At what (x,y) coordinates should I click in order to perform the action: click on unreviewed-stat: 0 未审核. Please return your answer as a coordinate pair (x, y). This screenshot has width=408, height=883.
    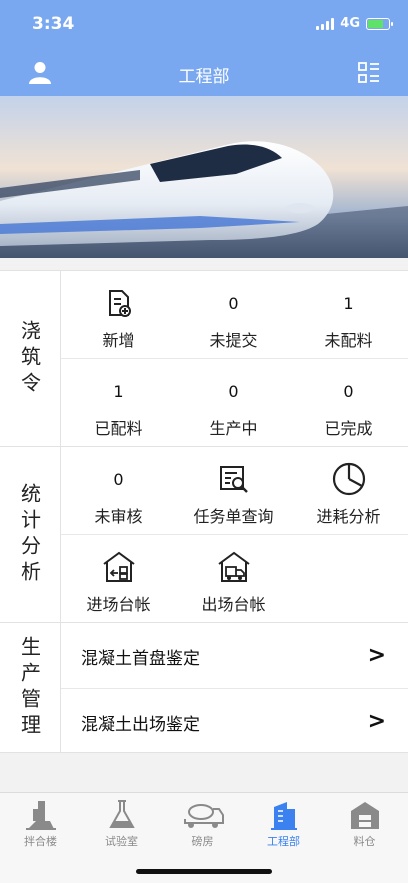
    Looking at the image, I should click on (118, 491).